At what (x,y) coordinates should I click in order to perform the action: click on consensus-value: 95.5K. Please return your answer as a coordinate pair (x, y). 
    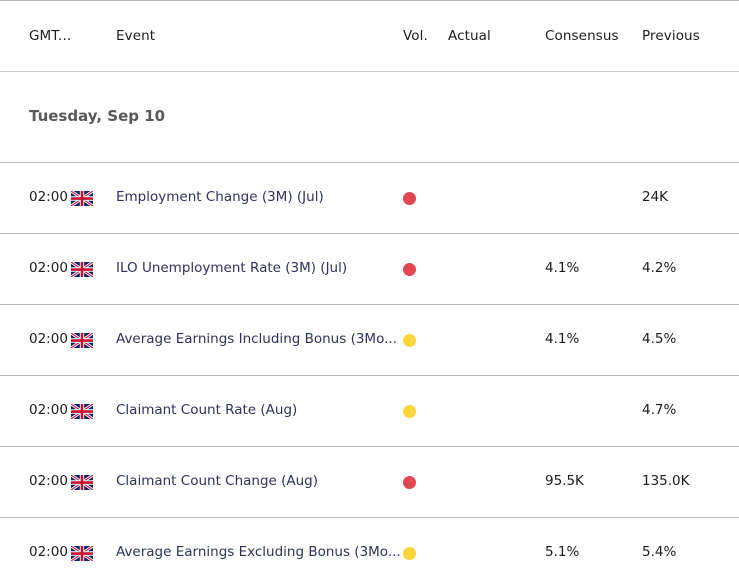
    Looking at the image, I should click on (564, 481).